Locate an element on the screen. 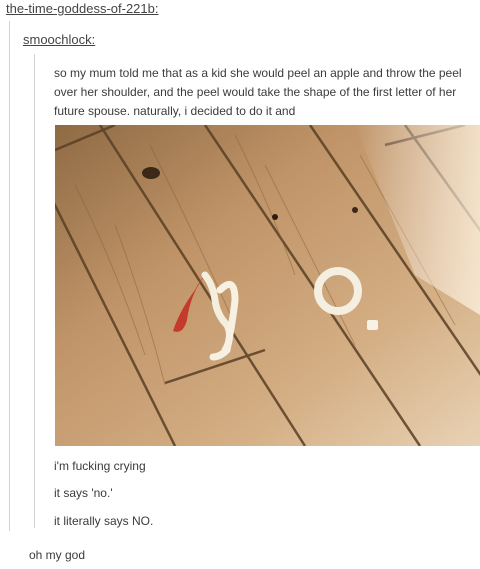 This screenshot has height=569, width=480. wood-knot is located at coordinates (151, 173).